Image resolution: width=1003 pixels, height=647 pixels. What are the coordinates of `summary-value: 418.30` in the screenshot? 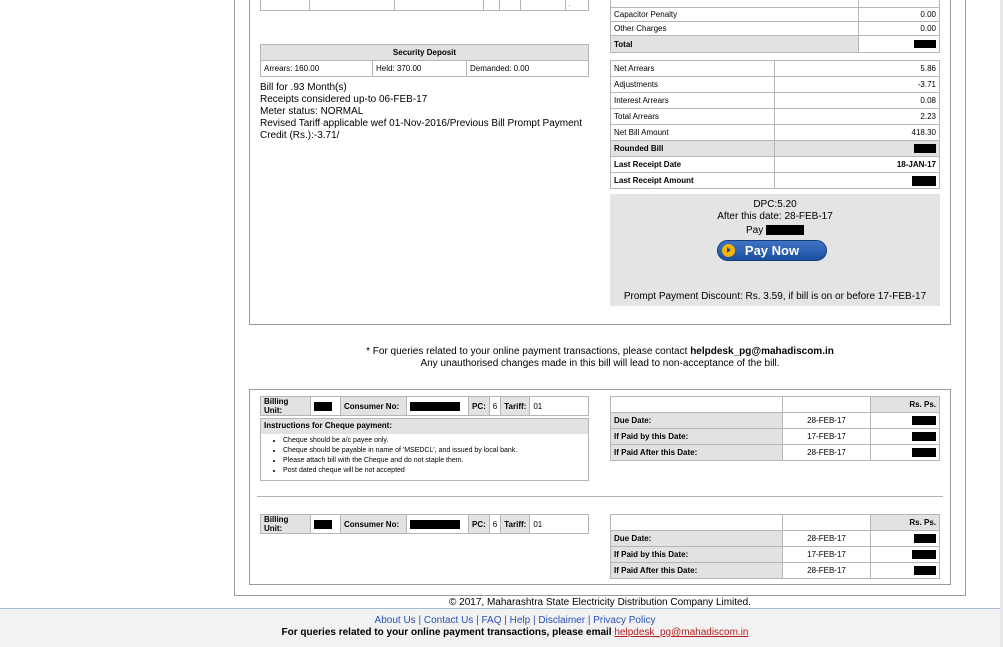 It's located at (857, 132).